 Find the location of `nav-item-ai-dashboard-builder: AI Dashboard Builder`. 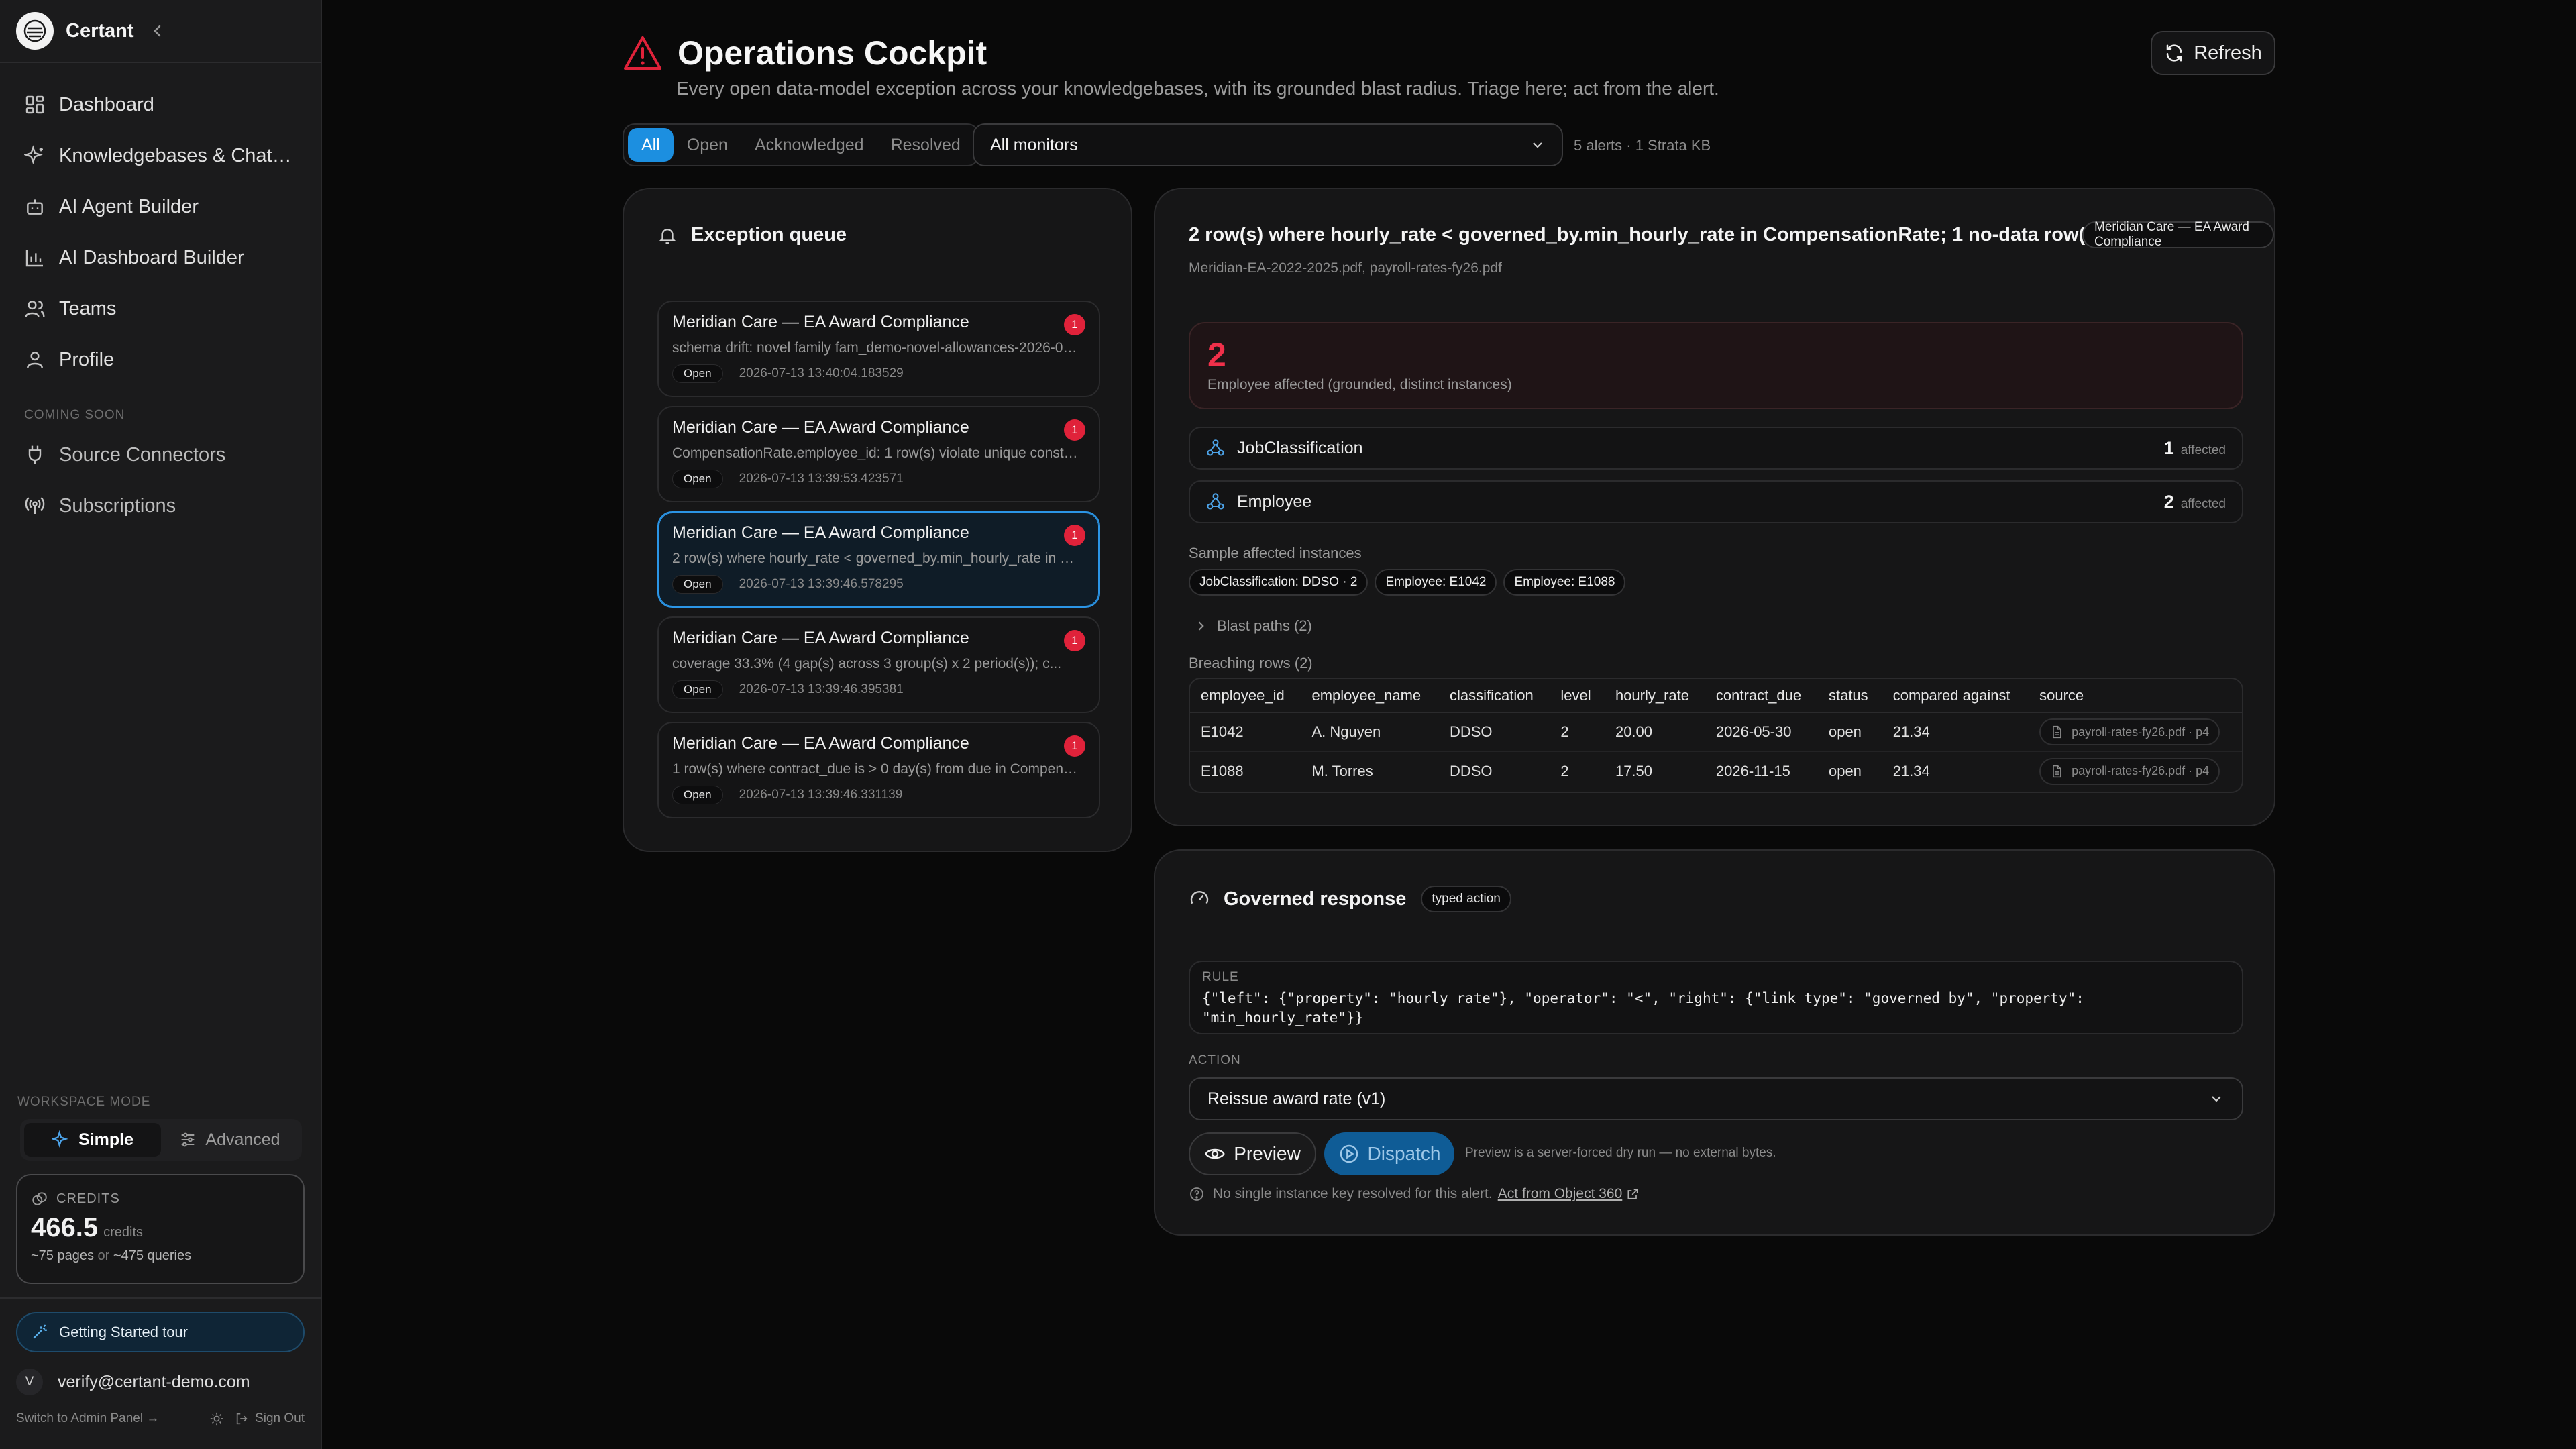

nav-item-ai-dashboard-builder: AI Dashboard Builder is located at coordinates (160, 257).